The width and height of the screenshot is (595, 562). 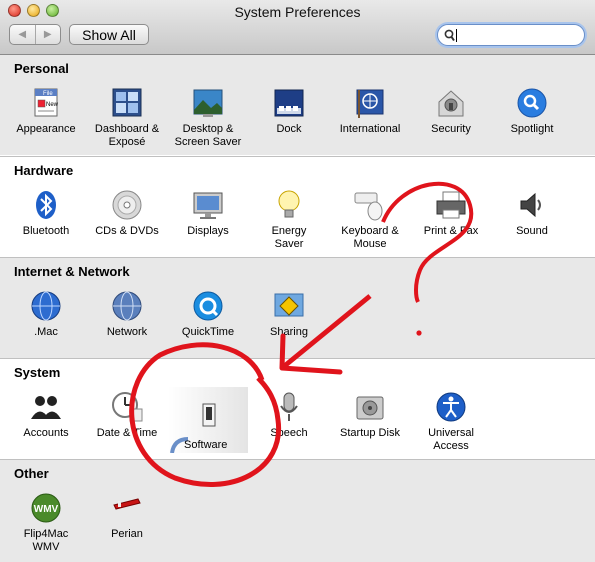 I want to click on pane-sound: Sound, so click(x=532, y=213).